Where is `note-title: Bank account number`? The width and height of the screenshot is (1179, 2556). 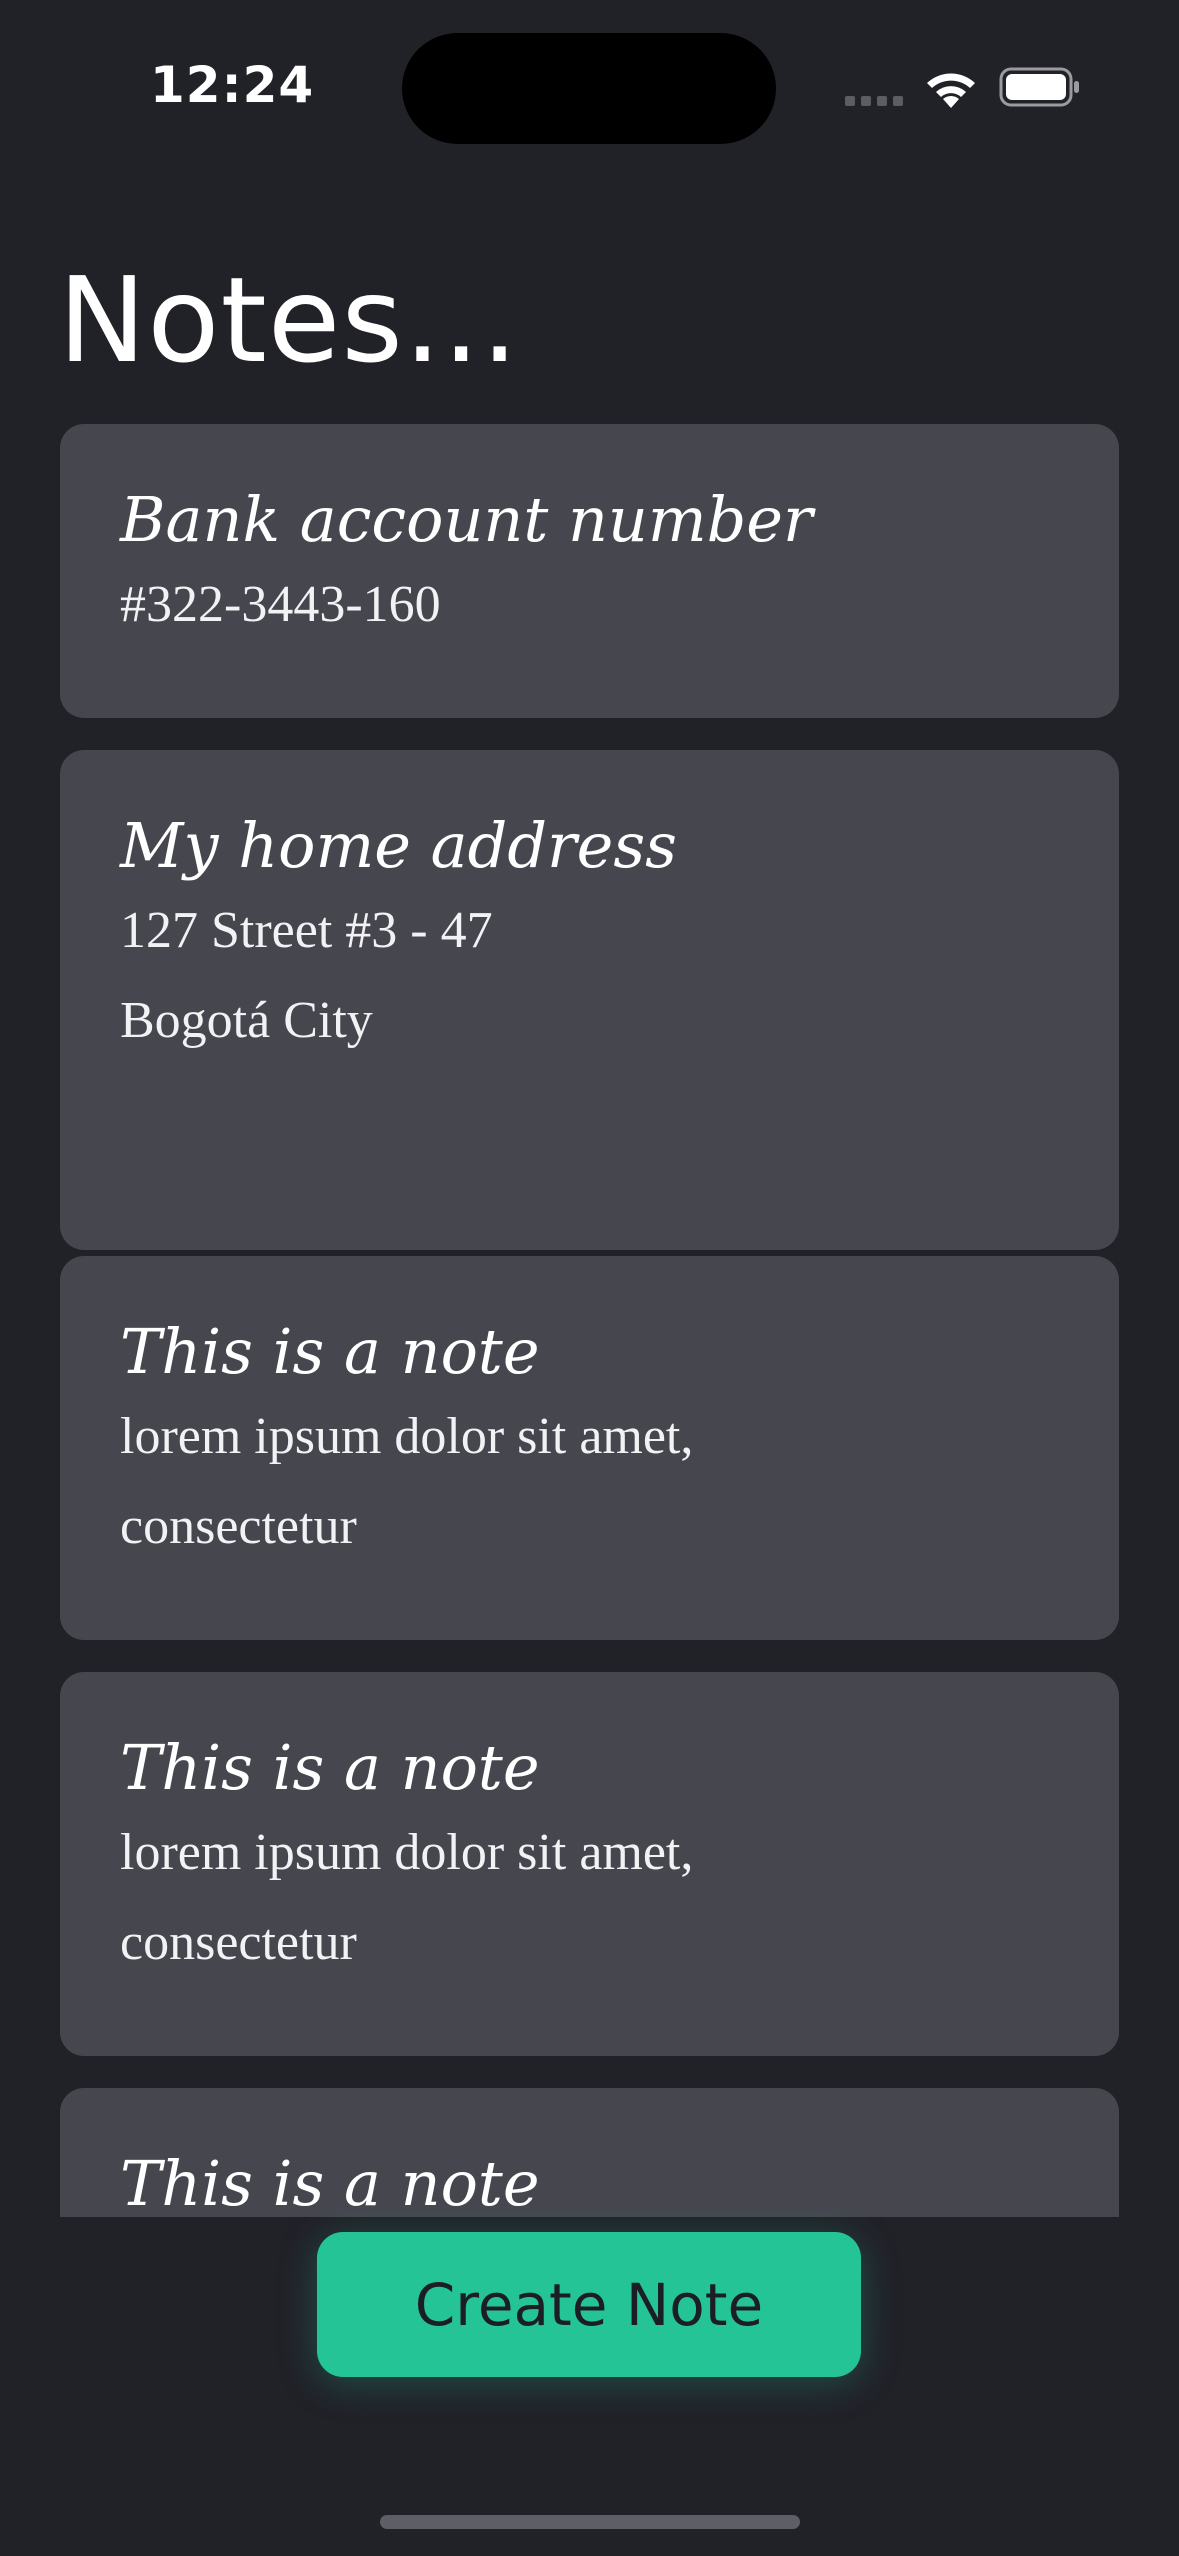 note-title: Bank account number is located at coordinates (466, 519).